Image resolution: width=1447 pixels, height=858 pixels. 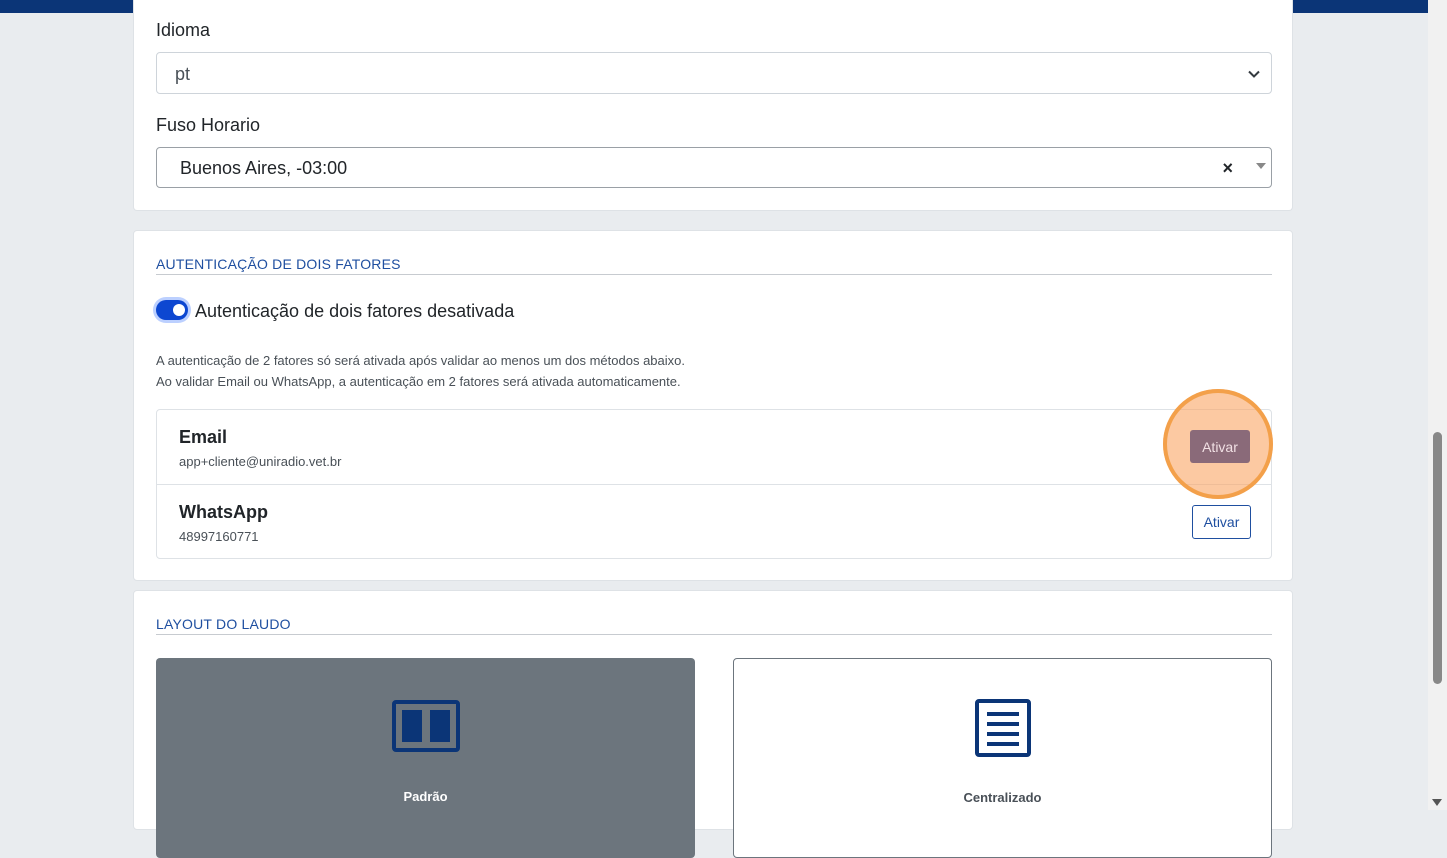 I want to click on columns-icon, so click(x=425, y=726).